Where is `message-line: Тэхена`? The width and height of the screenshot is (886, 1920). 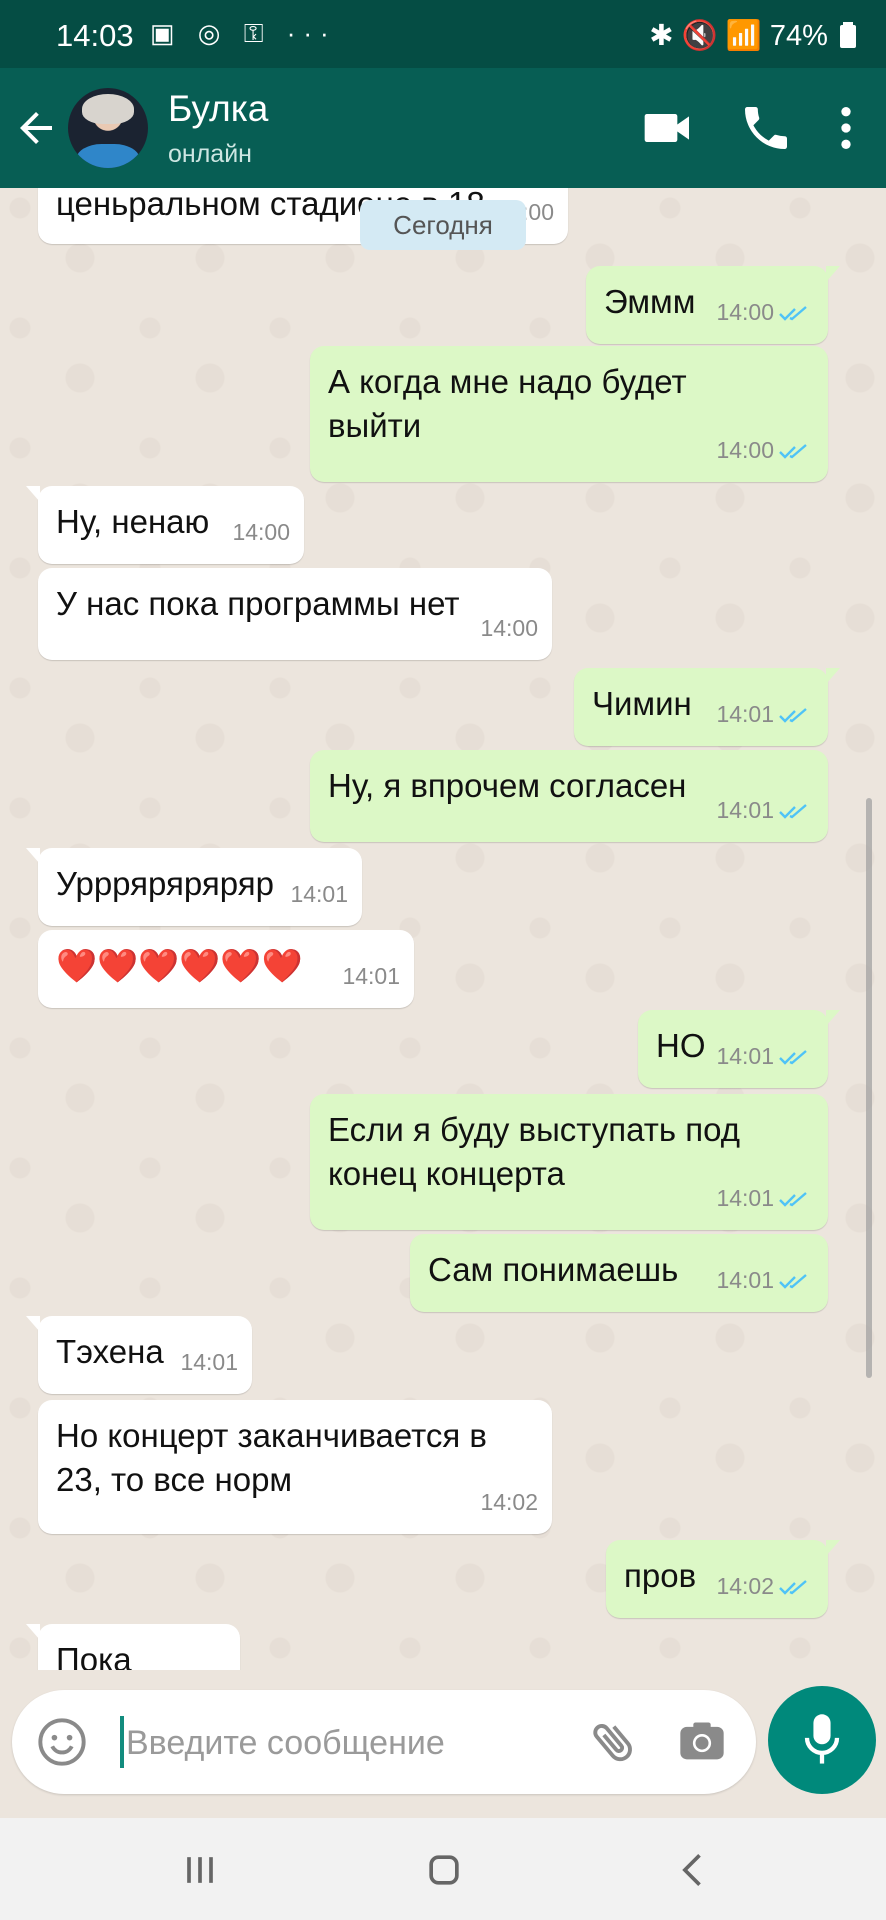
message-line: Тэхена is located at coordinates (110, 1351).